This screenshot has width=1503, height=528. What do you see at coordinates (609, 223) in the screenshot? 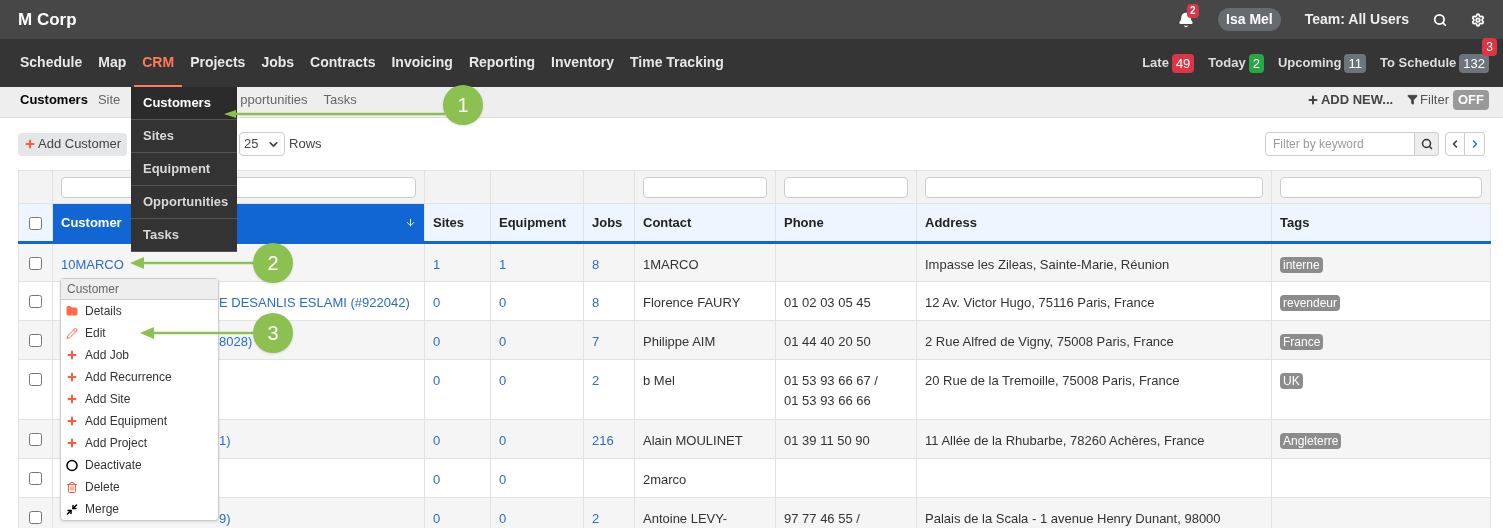
I see `column-header: Jobs` at bounding box center [609, 223].